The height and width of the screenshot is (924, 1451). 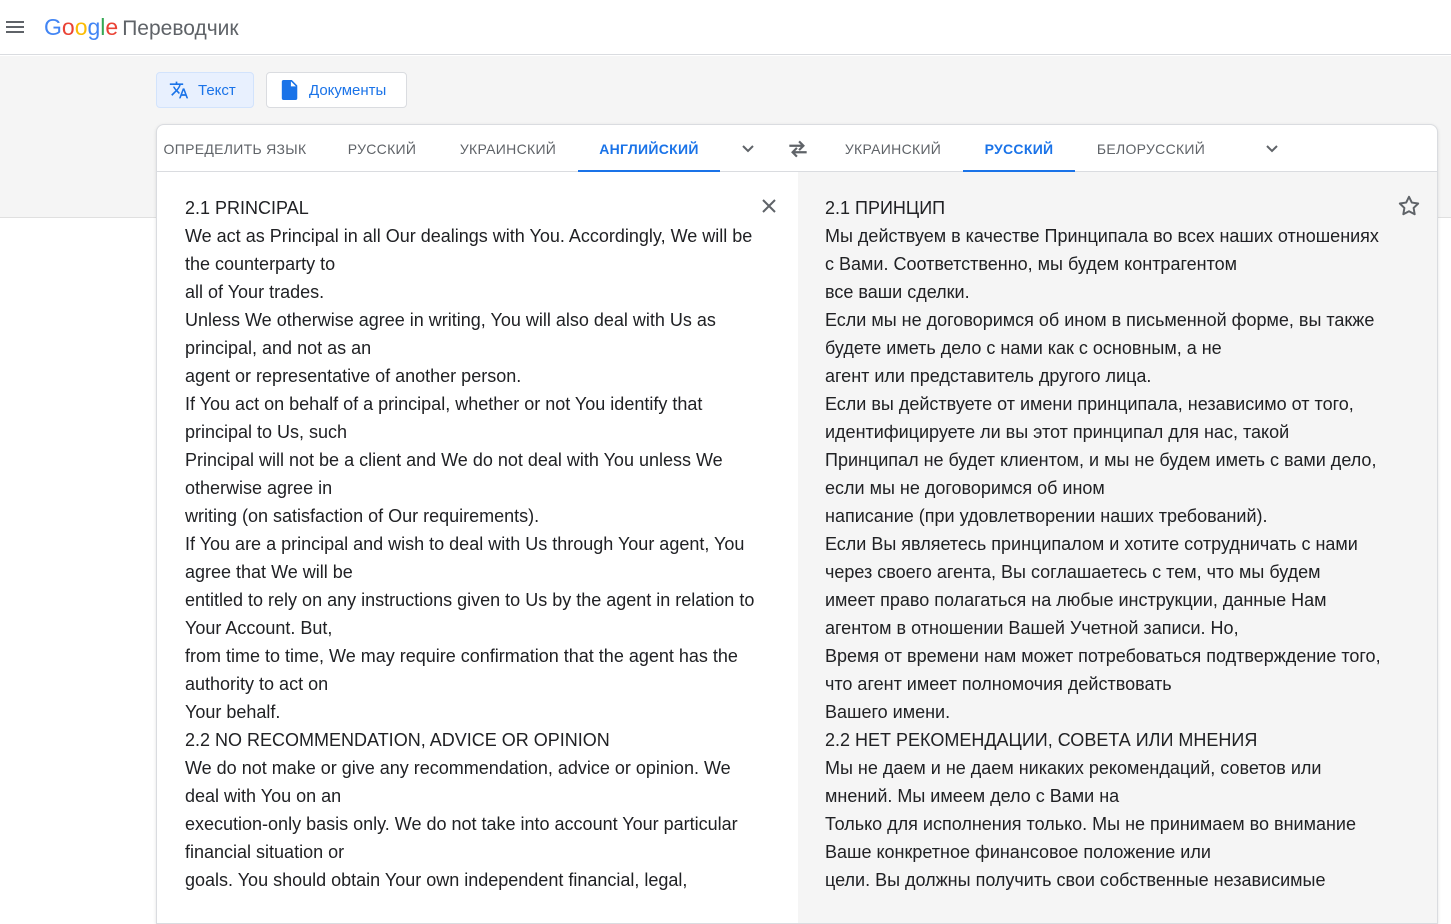 What do you see at coordinates (508, 148) in the screenshot?
I see `tab-source-ukrainian: УКРАИНСКИЙ` at bounding box center [508, 148].